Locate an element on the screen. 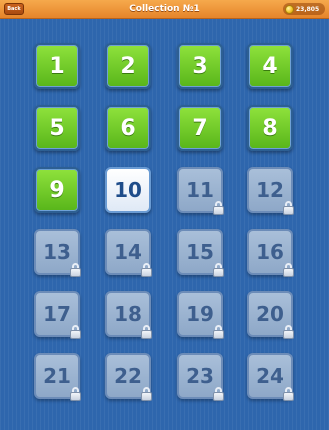 The height and width of the screenshot is (430, 329). level-23-button: 23 is located at coordinates (201, 377).